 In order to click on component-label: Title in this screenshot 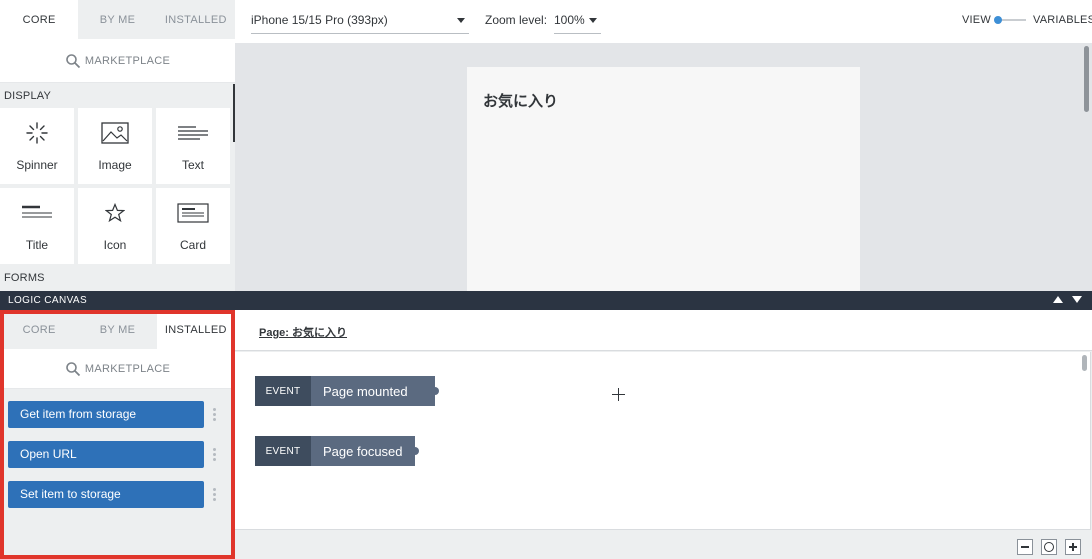, I will do `click(37, 245)`.